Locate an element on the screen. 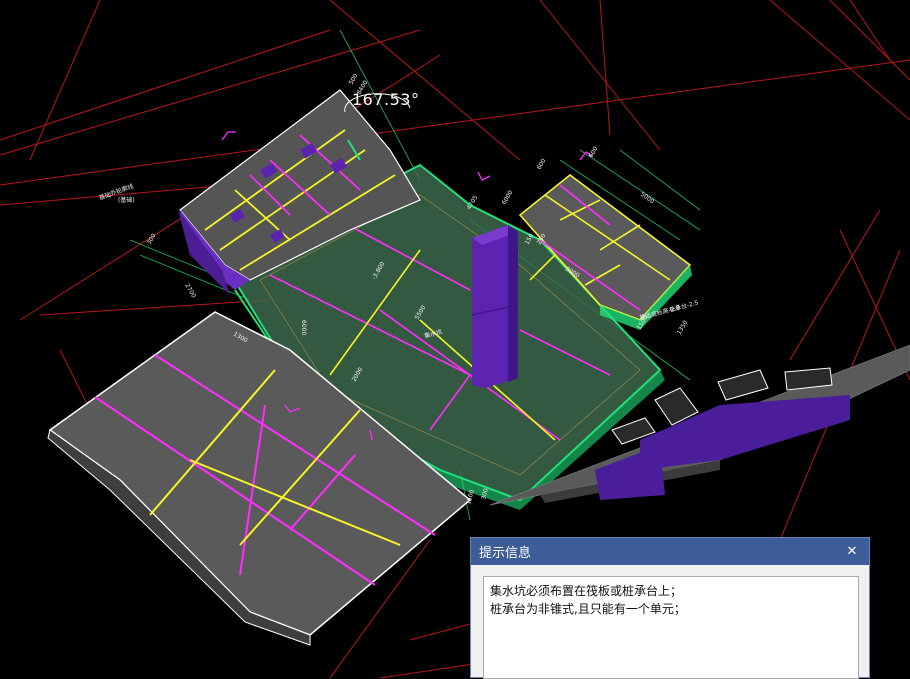  annotation-base: (基础) is located at coordinates (126, 200).